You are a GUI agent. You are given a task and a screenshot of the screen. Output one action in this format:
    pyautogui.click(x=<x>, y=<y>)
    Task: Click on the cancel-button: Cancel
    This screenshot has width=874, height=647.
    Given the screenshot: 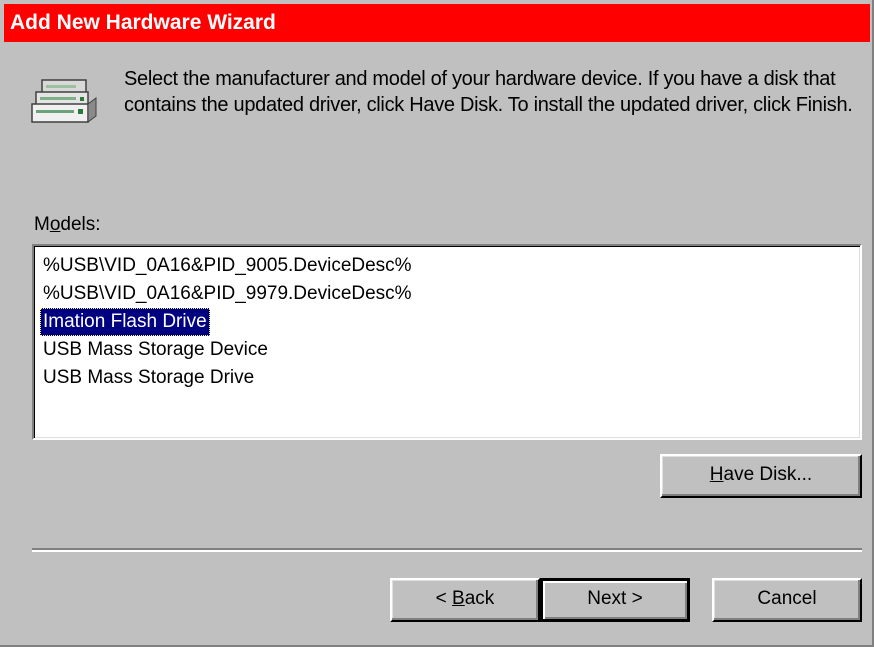 What is the action you would take?
    pyautogui.click(x=787, y=600)
    